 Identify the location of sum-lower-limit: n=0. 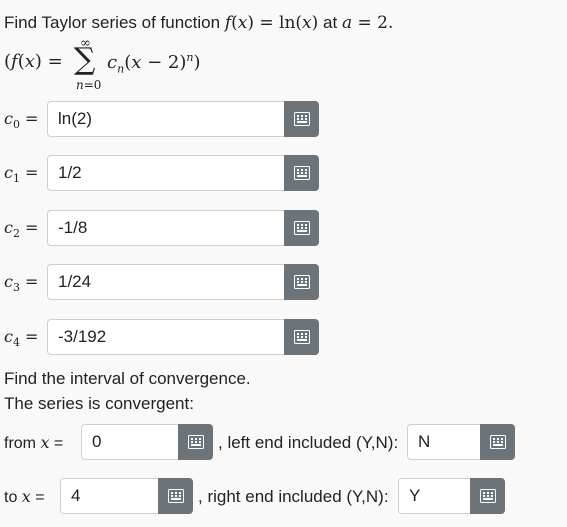
(89, 85).